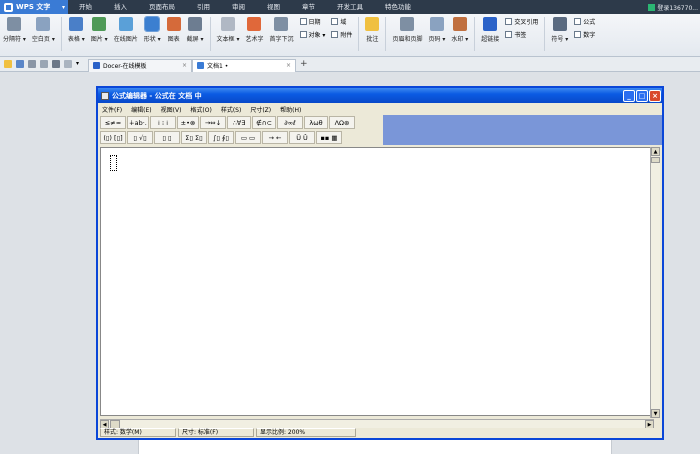 This screenshot has height=454, width=700. Describe the element at coordinates (459, 30) in the screenshot. I see `ribbon-button-ribbon-buttons2-3-label: 水印 ▾` at that location.